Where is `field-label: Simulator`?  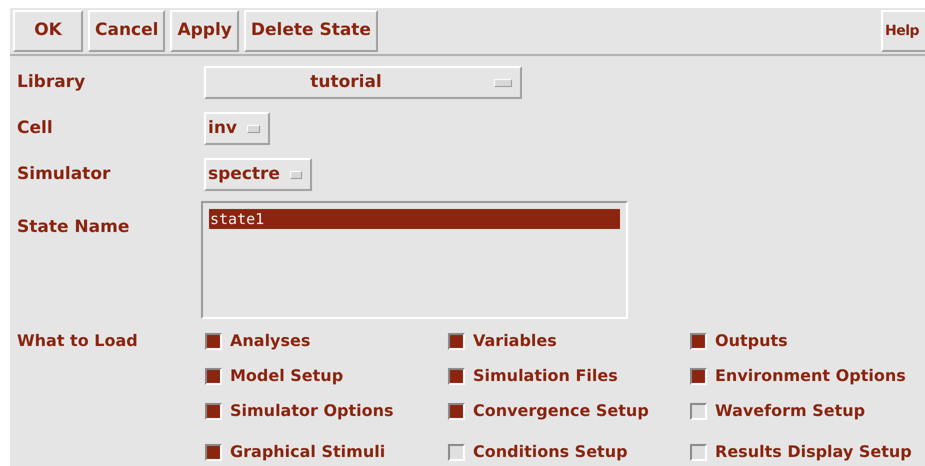
field-label: Simulator is located at coordinates (64, 174).